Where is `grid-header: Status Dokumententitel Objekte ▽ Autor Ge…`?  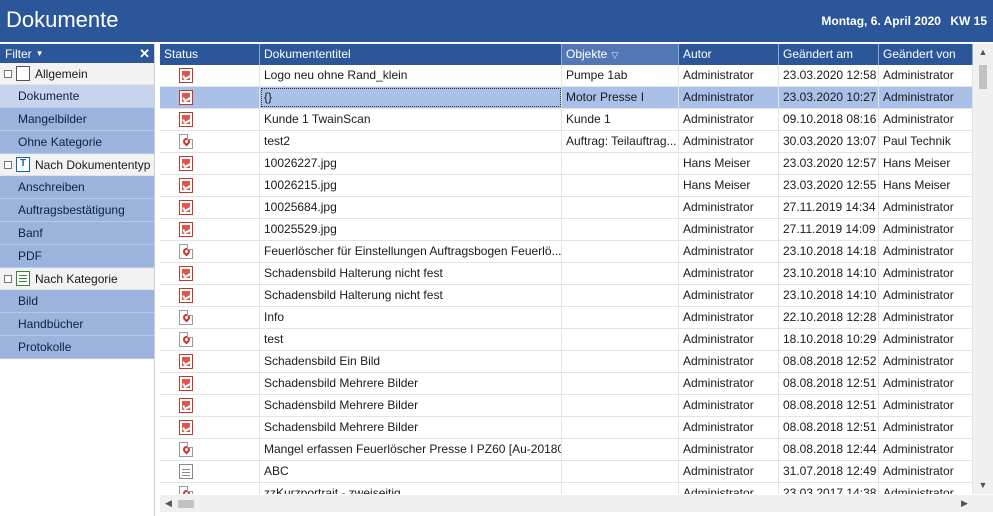 grid-header: Status Dokumententitel Objekte ▽ Autor Ge… is located at coordinates (566, 54).